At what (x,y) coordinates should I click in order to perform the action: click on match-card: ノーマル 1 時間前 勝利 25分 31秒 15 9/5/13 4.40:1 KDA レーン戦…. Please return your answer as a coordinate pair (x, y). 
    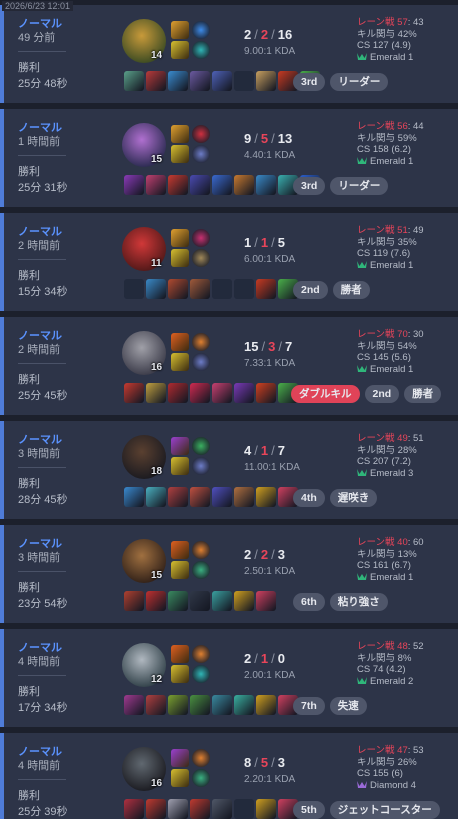
    Looking at the image, I should click on (229, 158).